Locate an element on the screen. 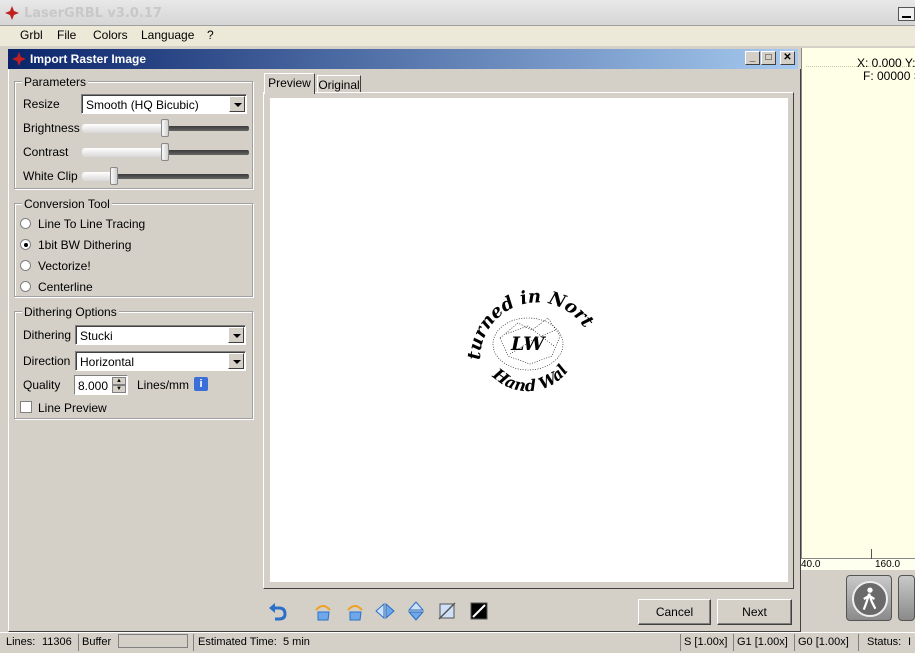  menu-colors: Colors is located at coordinates (110, 35).